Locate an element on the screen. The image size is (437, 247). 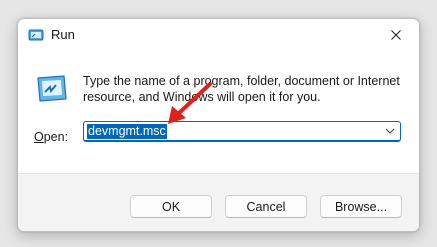
close-button is located at coordinates (396, 35).